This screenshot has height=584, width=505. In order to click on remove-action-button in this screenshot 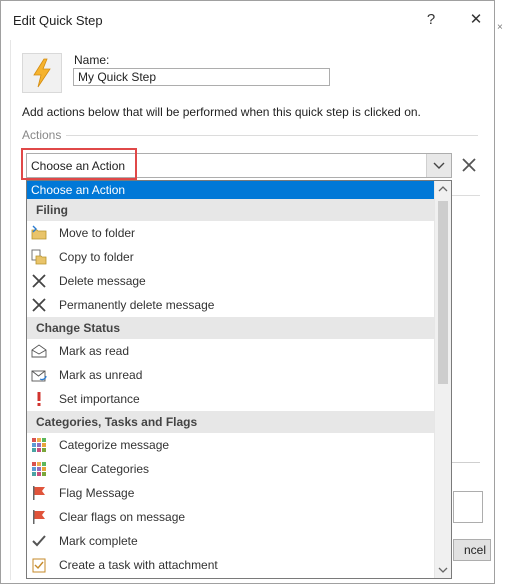, I will do `click(469, 165)`.